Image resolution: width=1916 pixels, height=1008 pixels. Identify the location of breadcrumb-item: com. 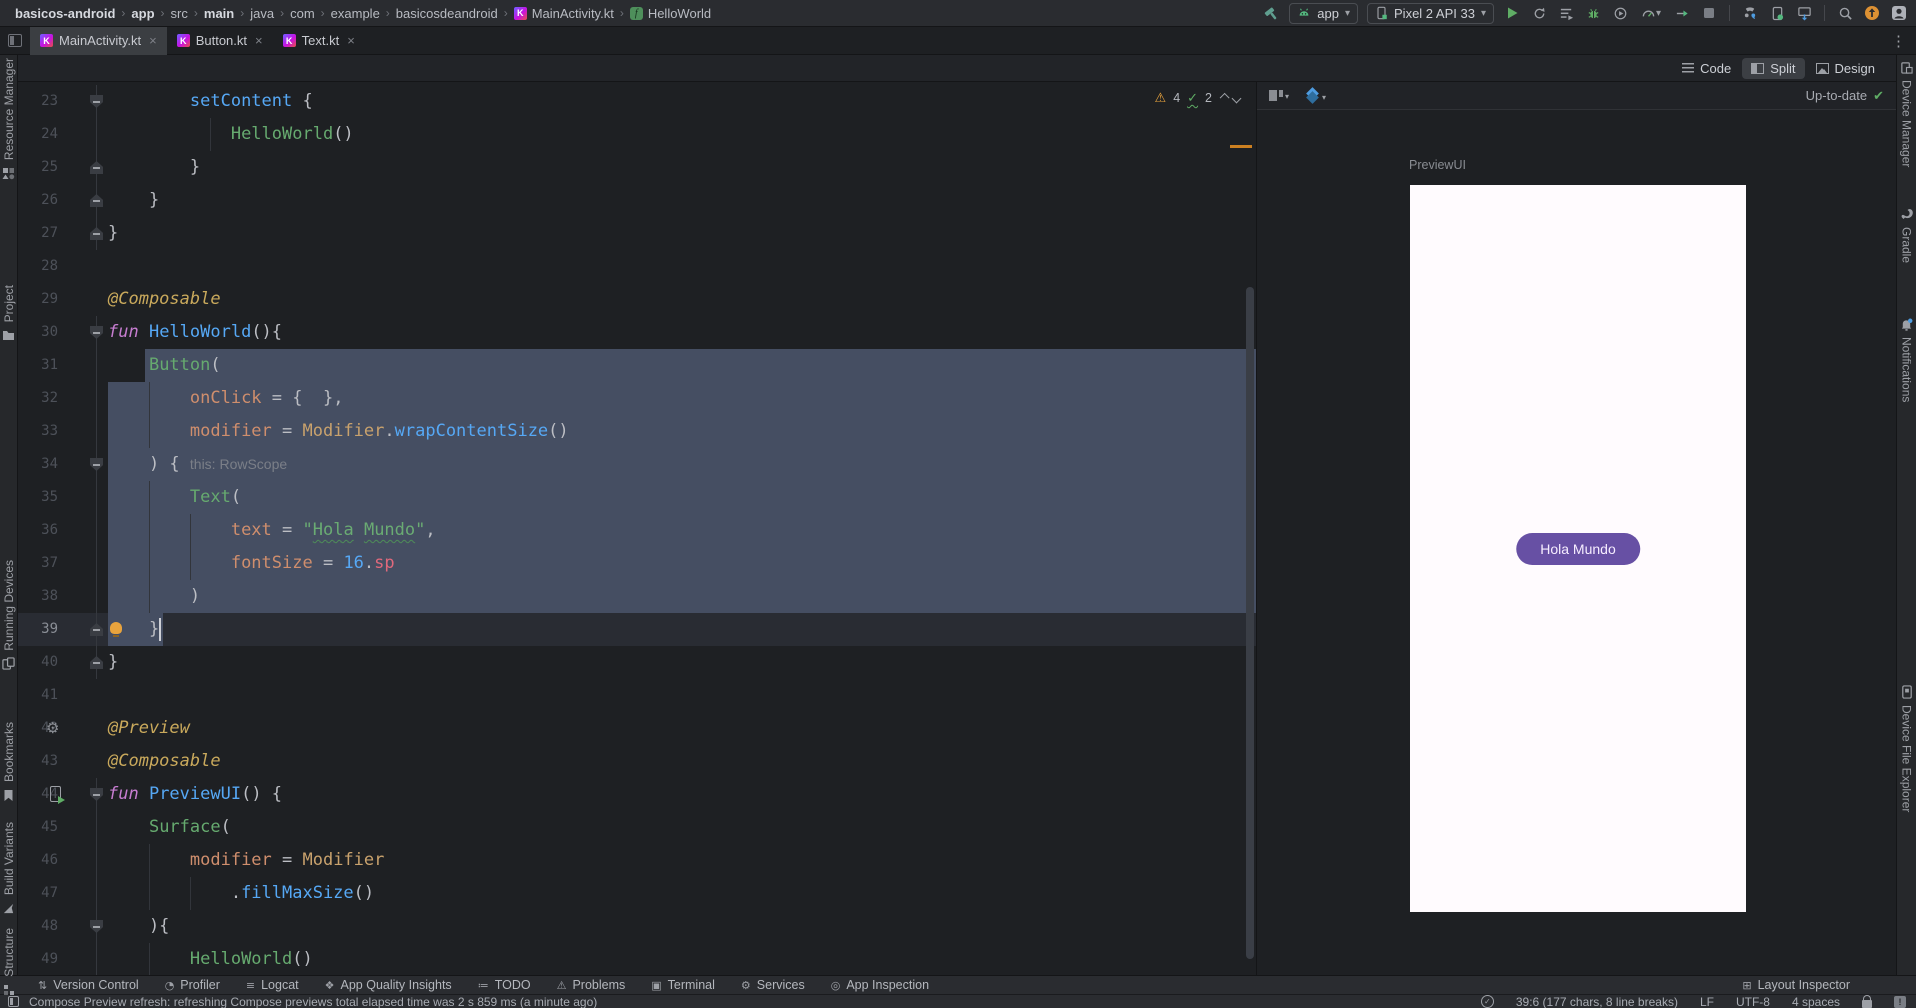
(302, 13).